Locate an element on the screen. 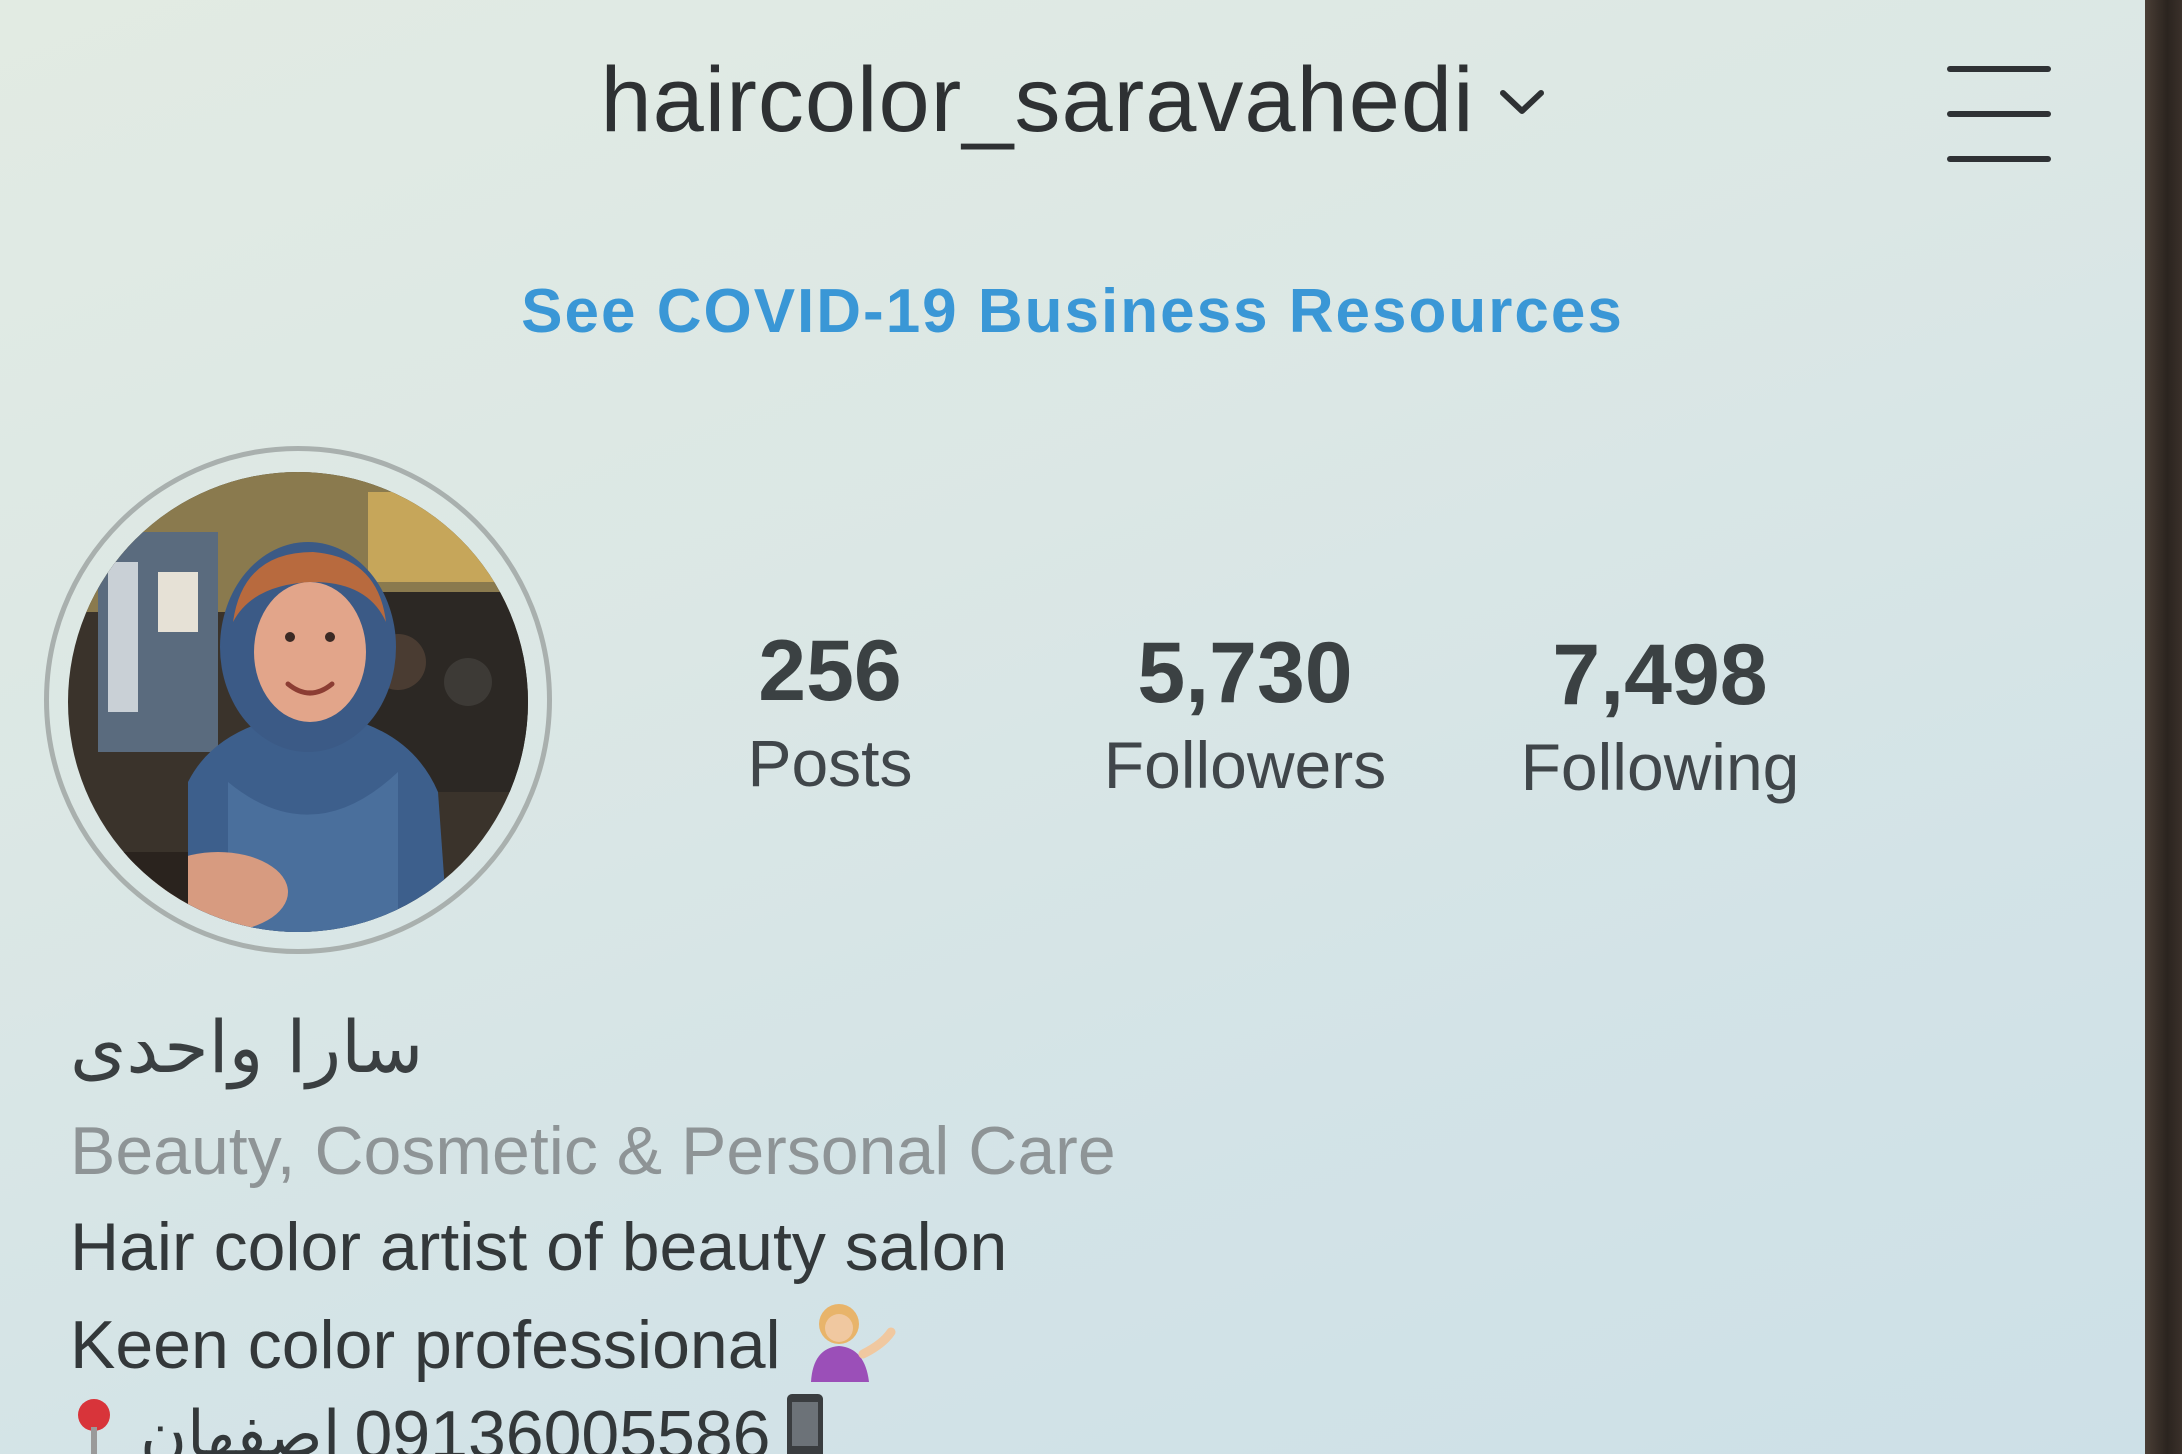  avatar is located at coordinates (298, 702).